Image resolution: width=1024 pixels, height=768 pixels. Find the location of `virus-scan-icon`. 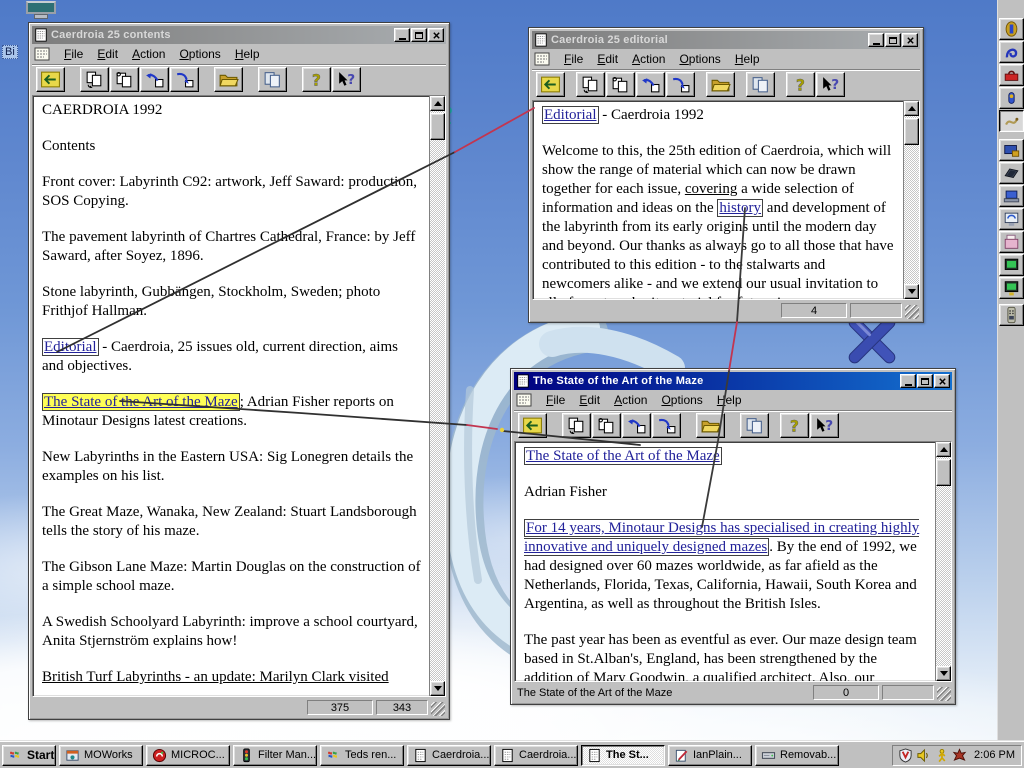

virus-scan-icon is located at coordinates (959, 755).